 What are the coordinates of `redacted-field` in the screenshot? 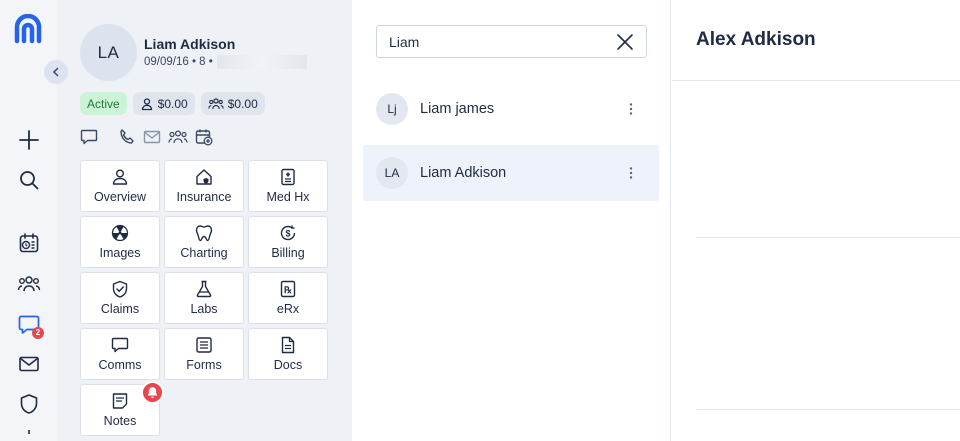 It's located at (261, 62).